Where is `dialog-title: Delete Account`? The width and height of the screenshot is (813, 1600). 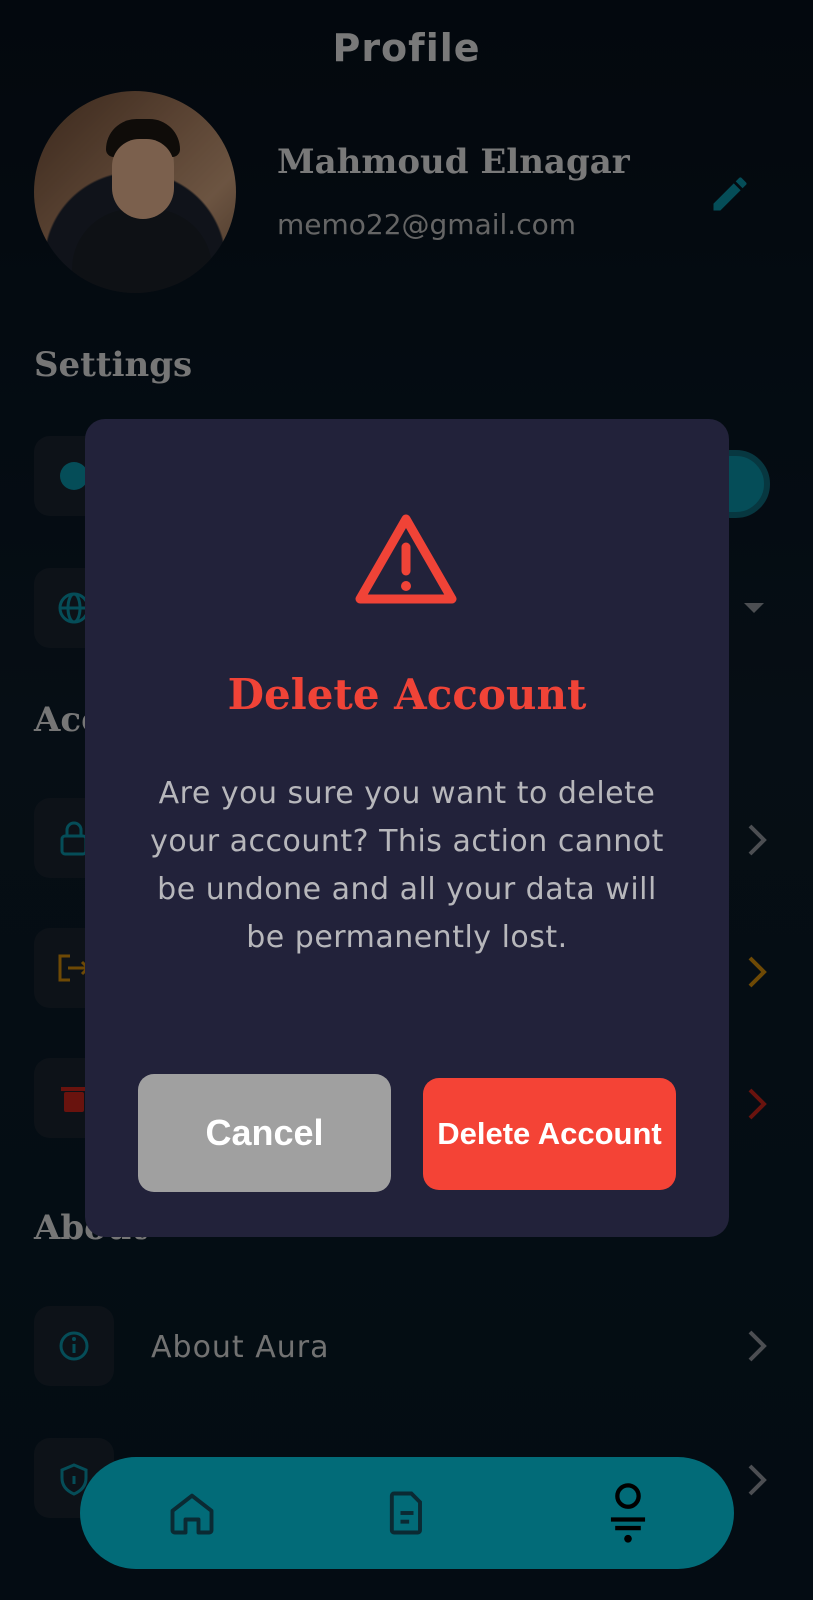
dialog-title: Delete Account is located at coordinates (407, 694).